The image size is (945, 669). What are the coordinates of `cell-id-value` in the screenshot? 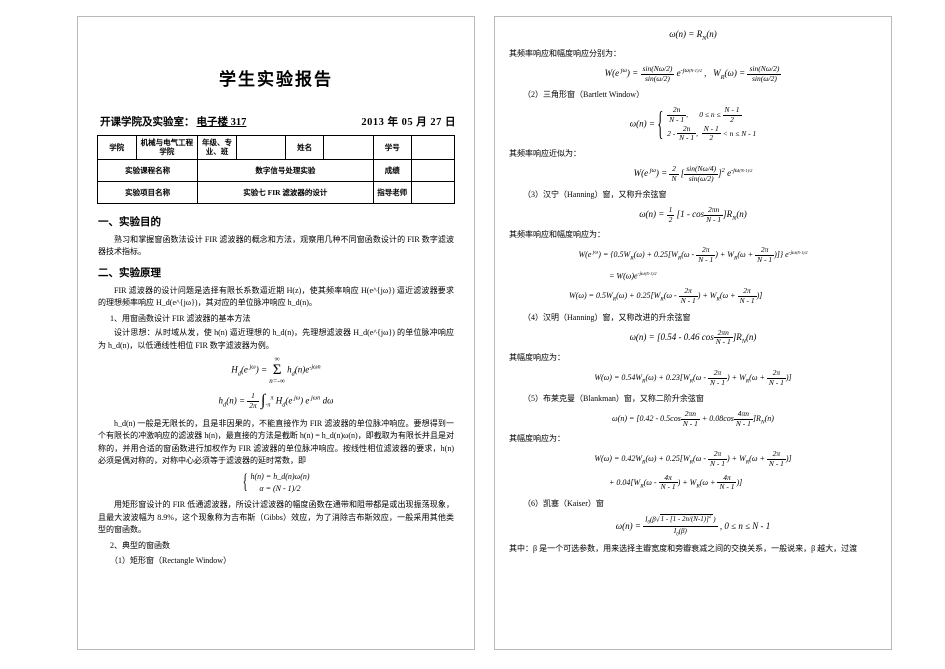 It's located at (433, 147).